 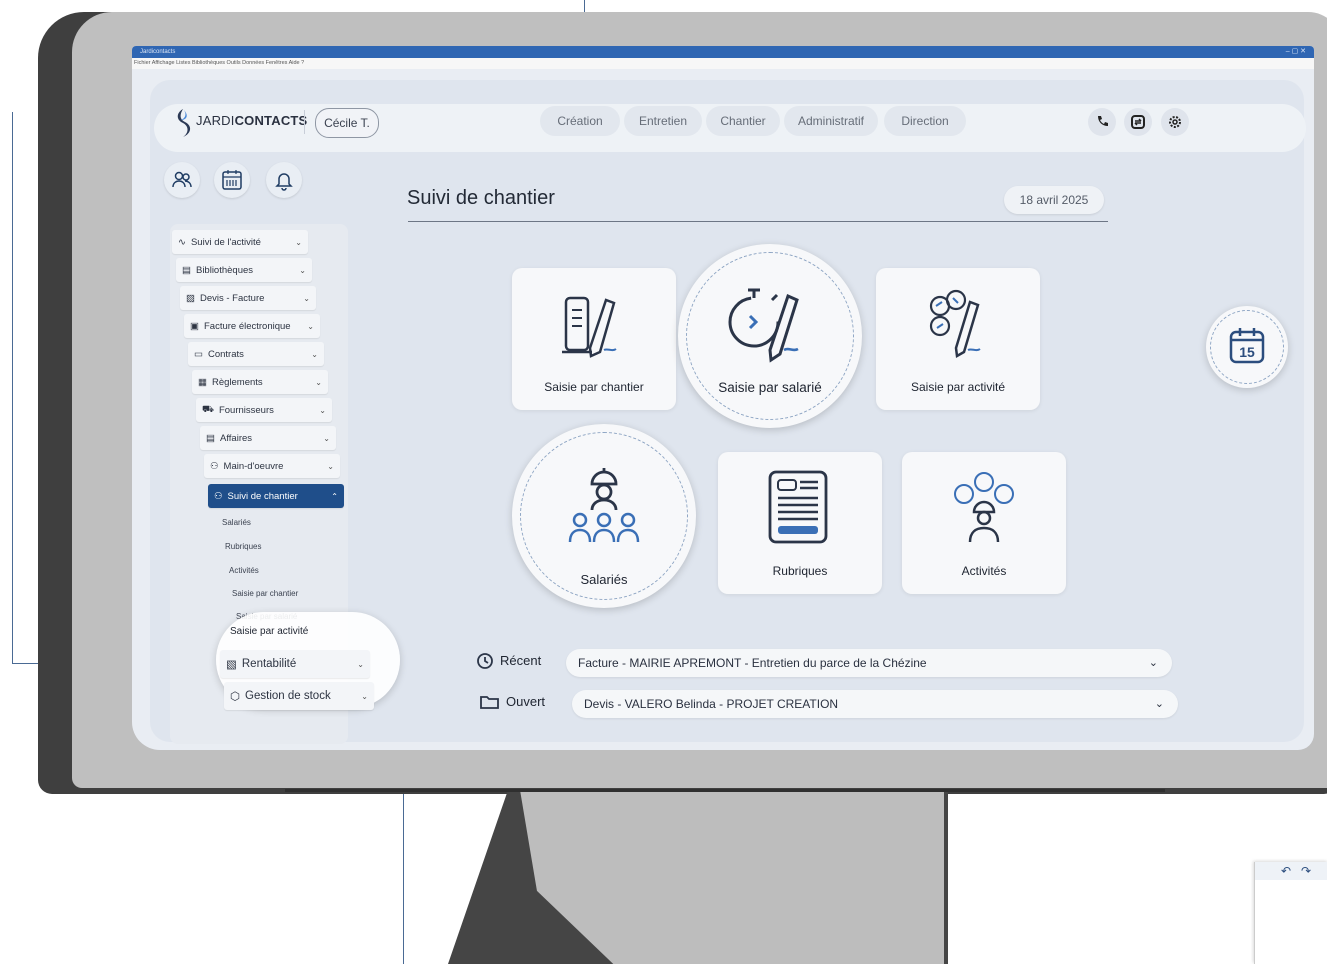 What do you see at coordinates (198, 354) in the screenshot?
I see `contract-icon: ▭` at bounding box center [198, 354].